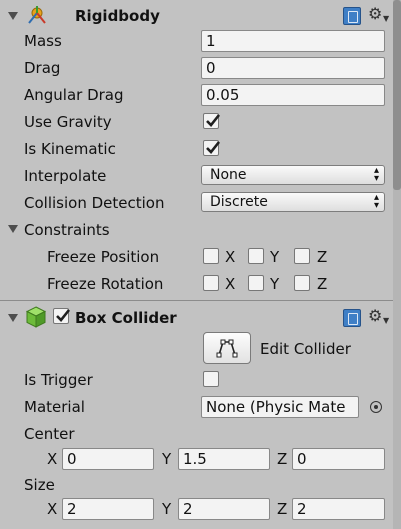 This screenshot has width=401, height=529. I want to click on center-y-field: 1.5, so click(224, 459).